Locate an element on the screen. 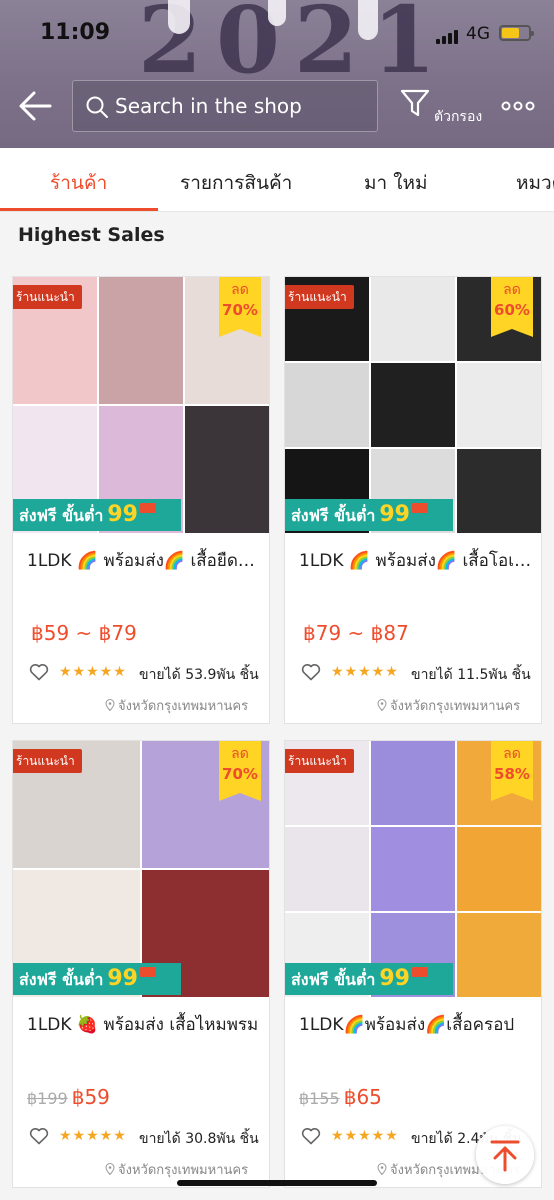 The width and height of the screenshot is (554, 1200). more-dots-icon is located at coordinates (518, 106).